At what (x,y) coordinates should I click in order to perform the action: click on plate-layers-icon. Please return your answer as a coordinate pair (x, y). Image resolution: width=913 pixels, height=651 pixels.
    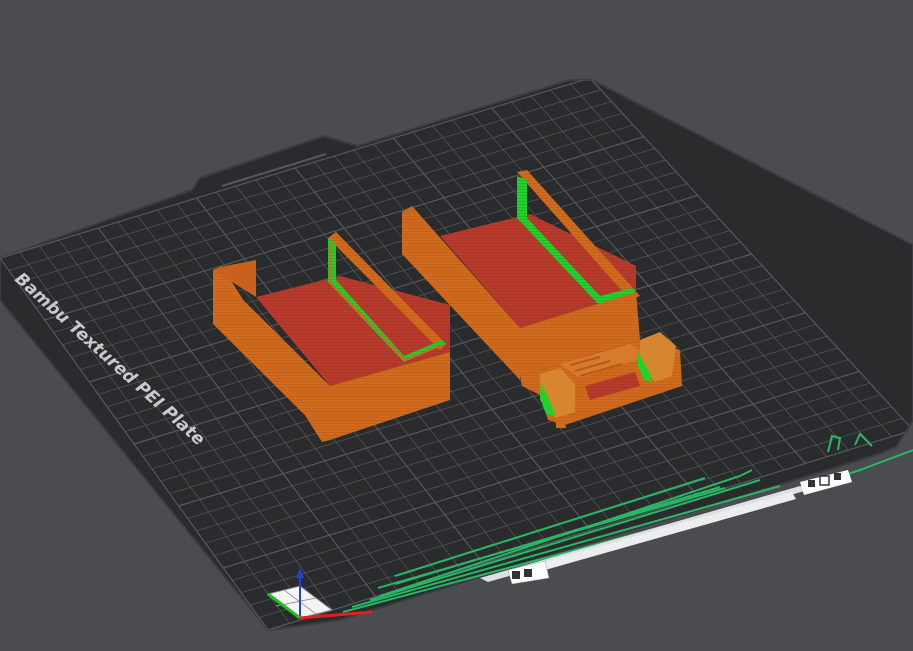
    Looking at the image, I should click on (837, 476).